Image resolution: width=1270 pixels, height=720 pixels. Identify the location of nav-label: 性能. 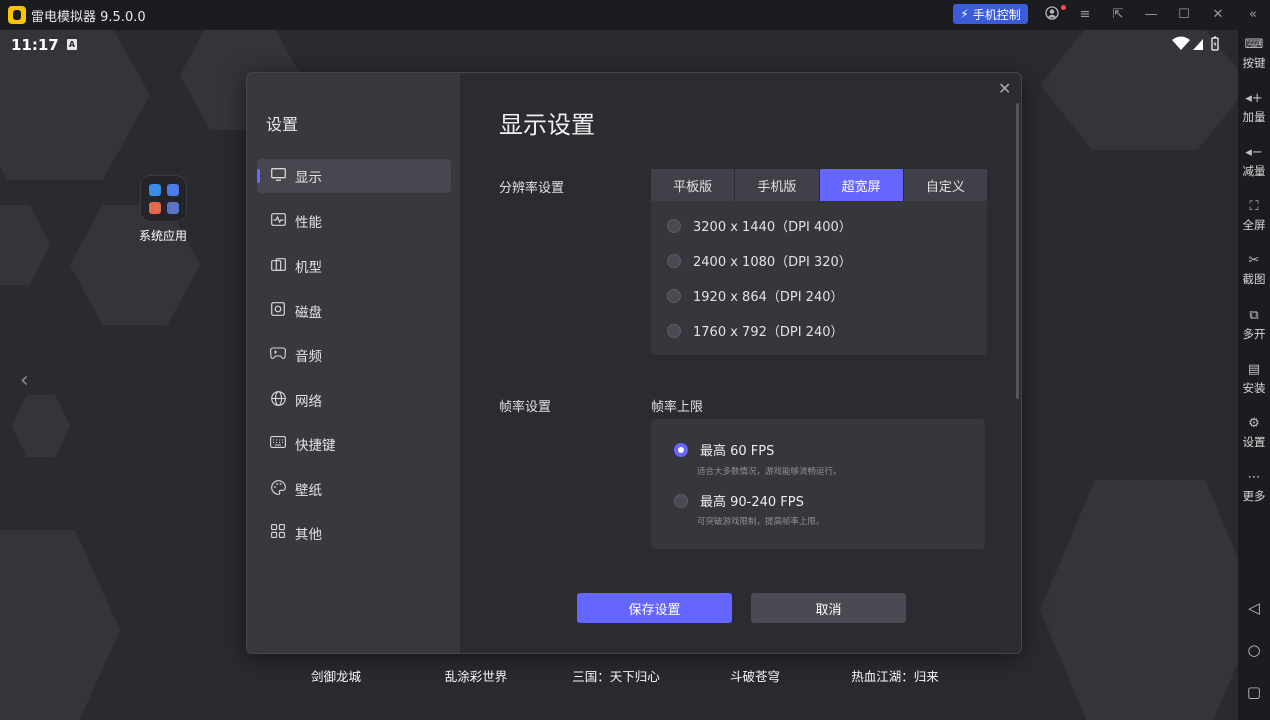
(308, 223).